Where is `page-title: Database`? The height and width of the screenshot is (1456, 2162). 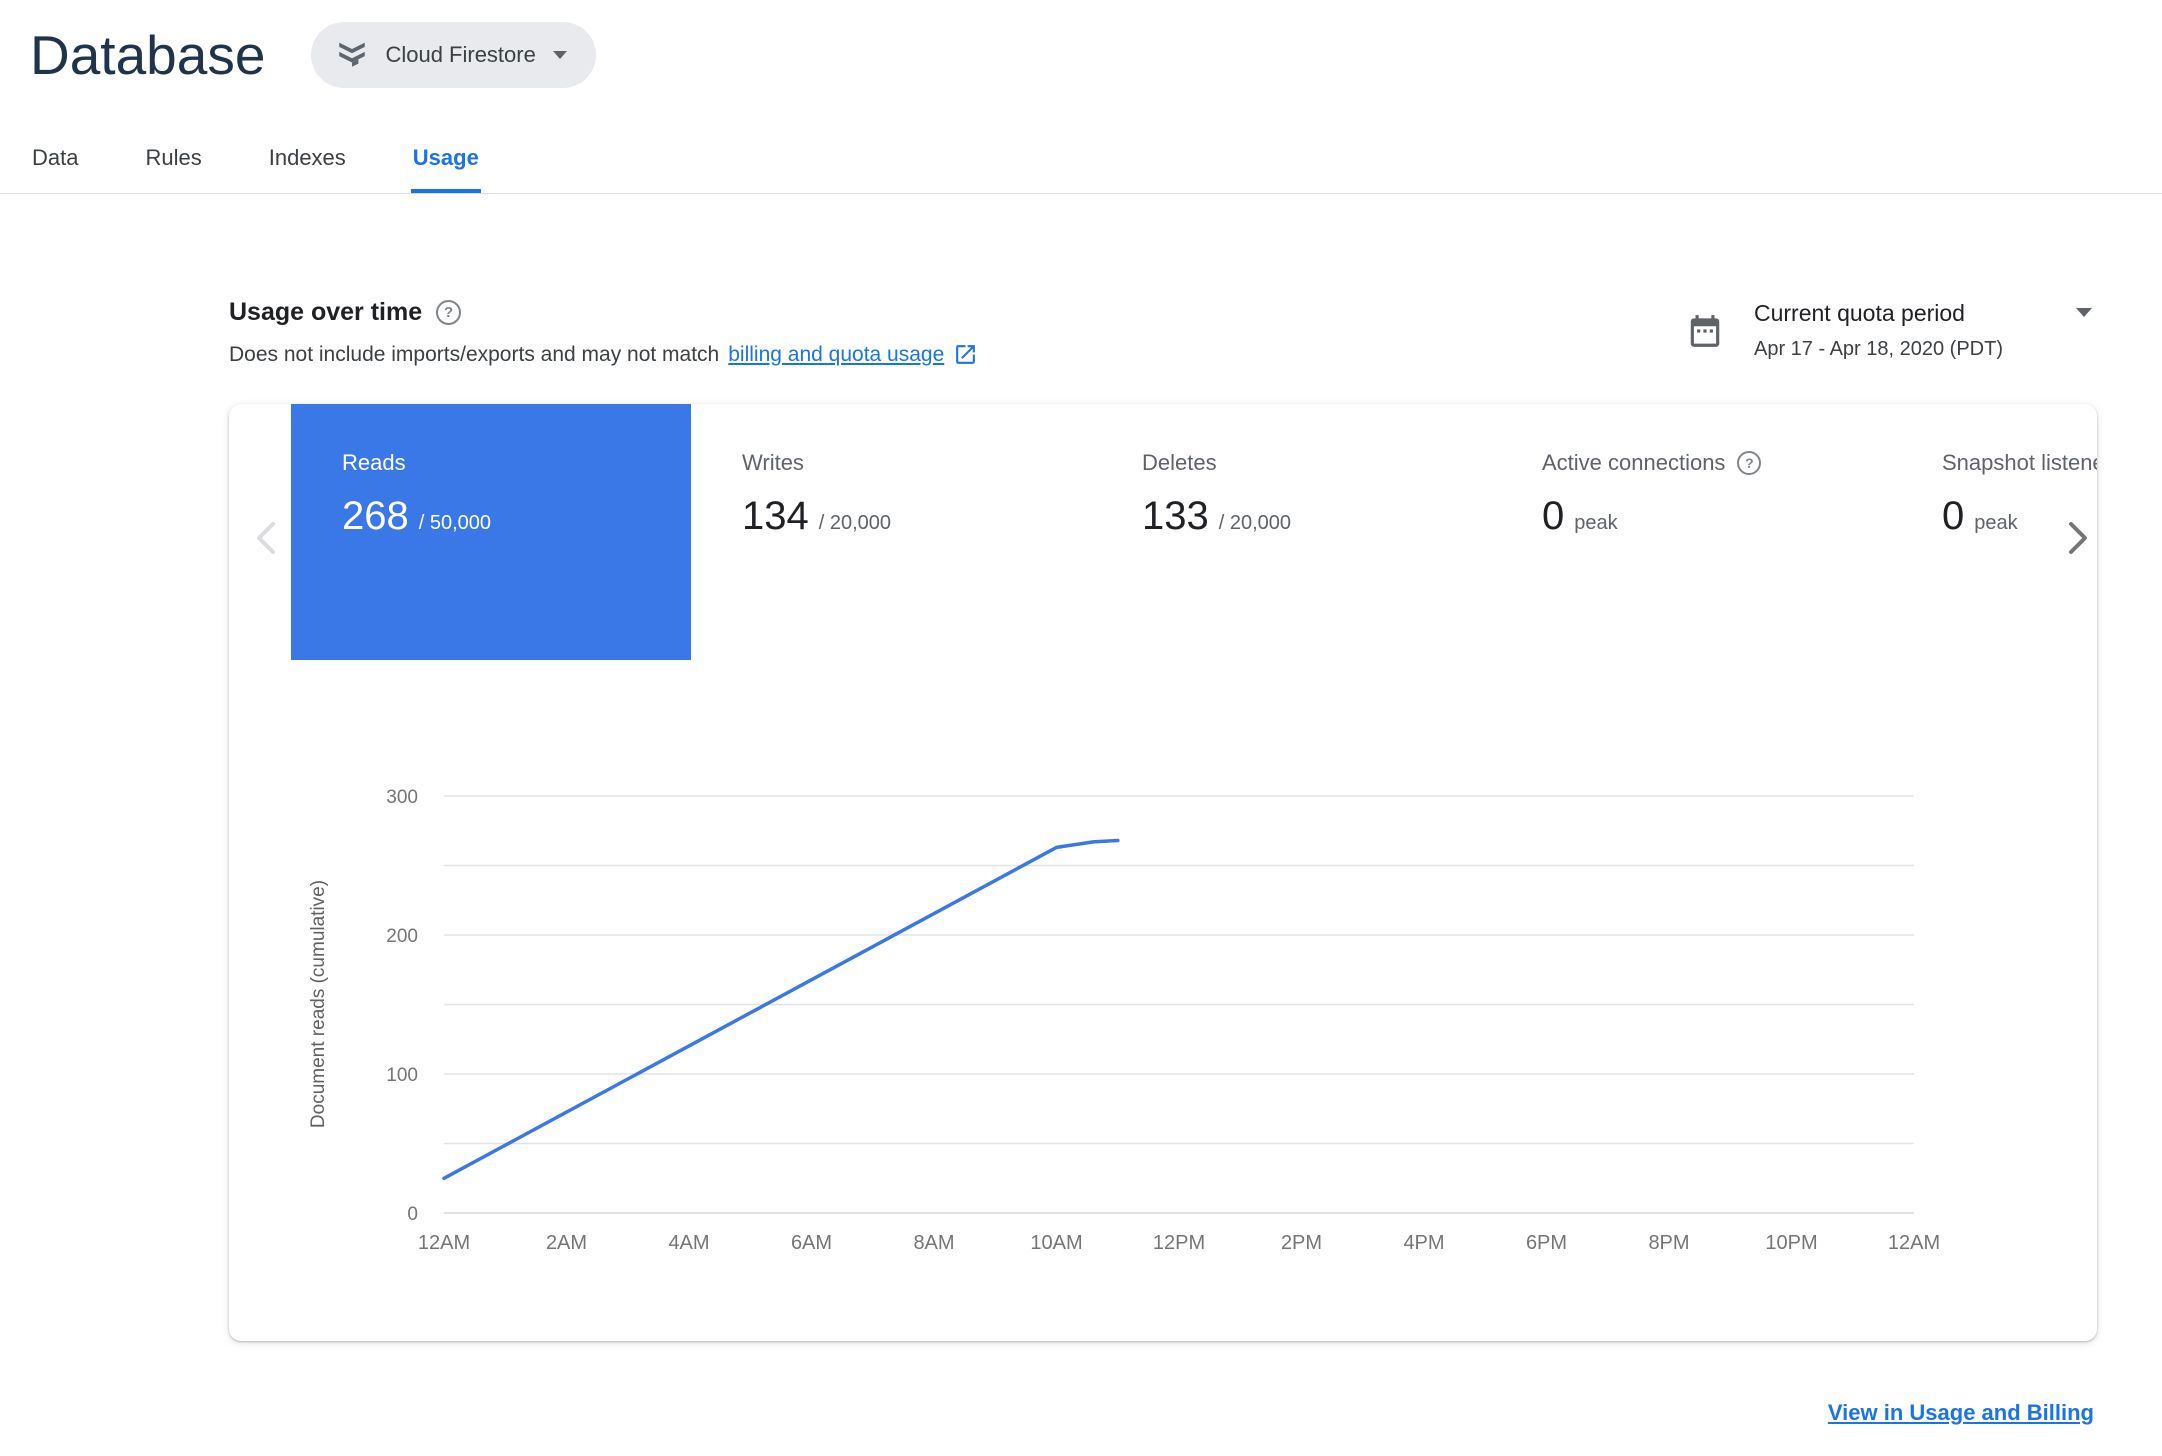
page-title: Database is located at coordinates (148, 55).